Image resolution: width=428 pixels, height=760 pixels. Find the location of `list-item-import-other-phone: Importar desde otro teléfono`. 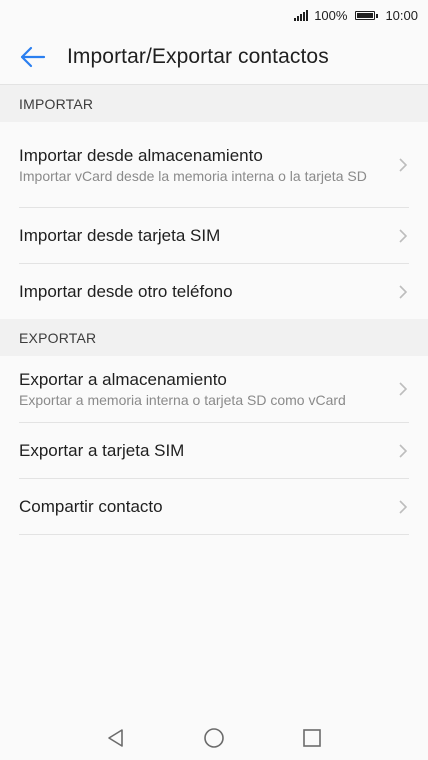

list-item-import-other-phone: Importar desde otro teléfono is located at coordinates (214, 291).